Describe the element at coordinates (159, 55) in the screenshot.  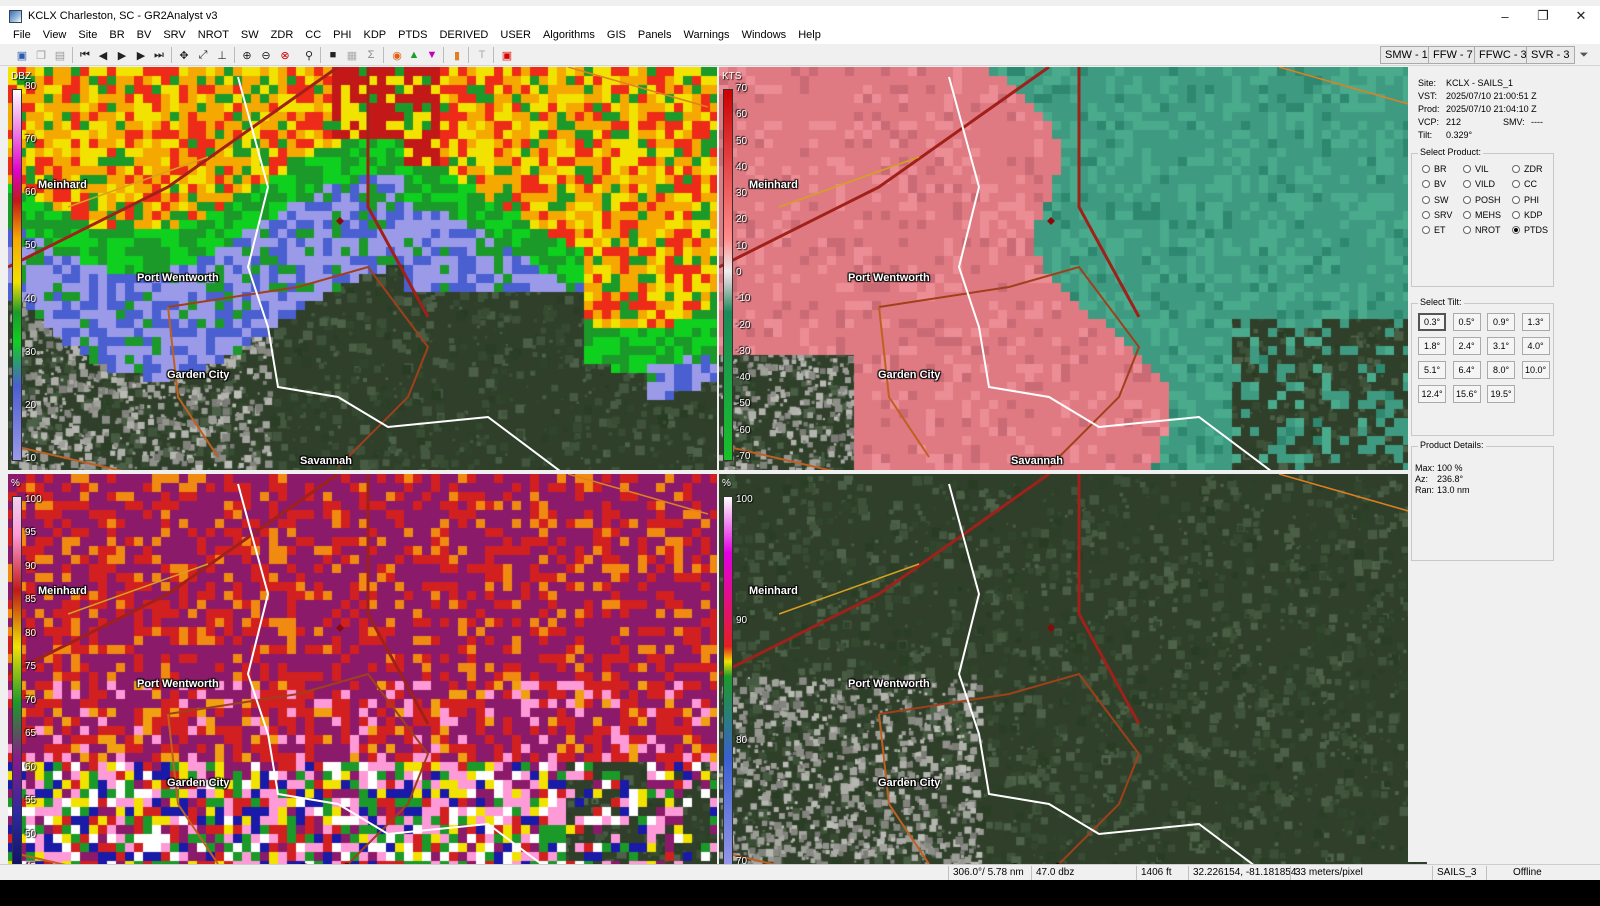
I see `last-frame-icon: ⏭` at that location.